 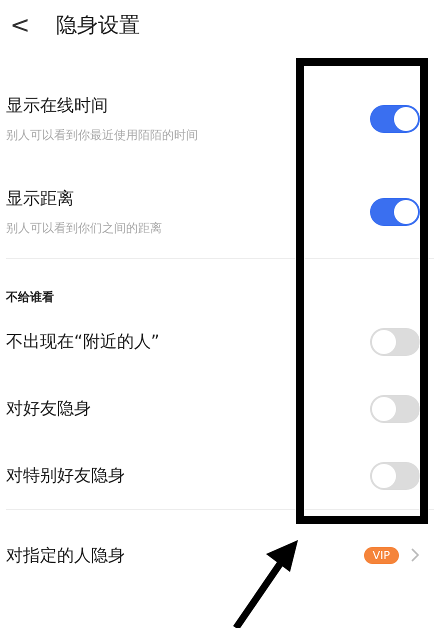 I want to click on setting-title: 不出现在“附近的人”, so click(x=83, y=342).